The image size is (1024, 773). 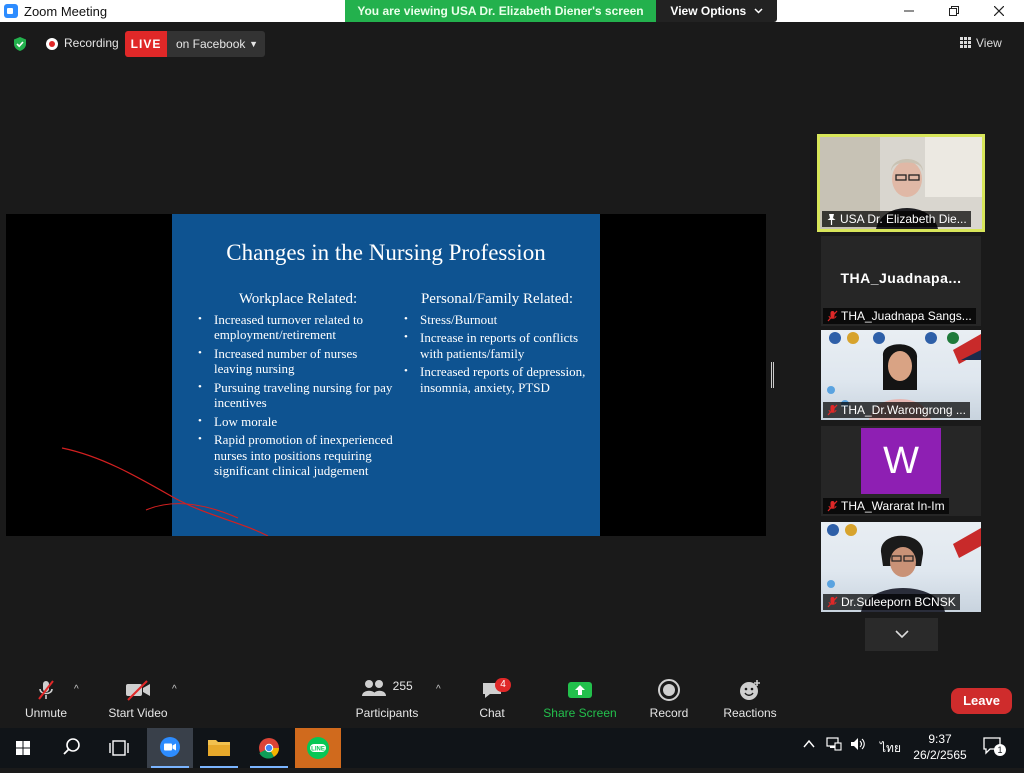 What do you see at coordinates (669, 713) in the screenshot?
I see `record-label: Record` at bounding box center [669, 713].